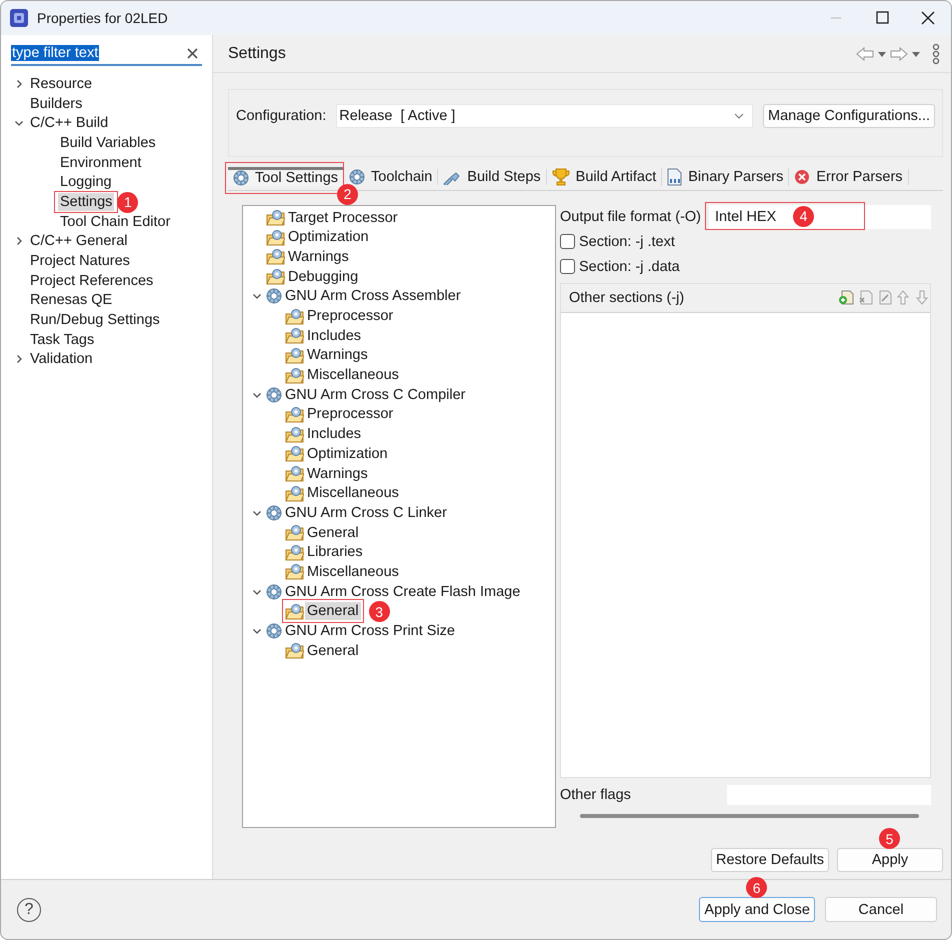 The height and width of the screenshot is (940, 952). What do you see at coordinates (846, 297) in the screenshot?
I see `add-icon` at bounding box center [846, 297].